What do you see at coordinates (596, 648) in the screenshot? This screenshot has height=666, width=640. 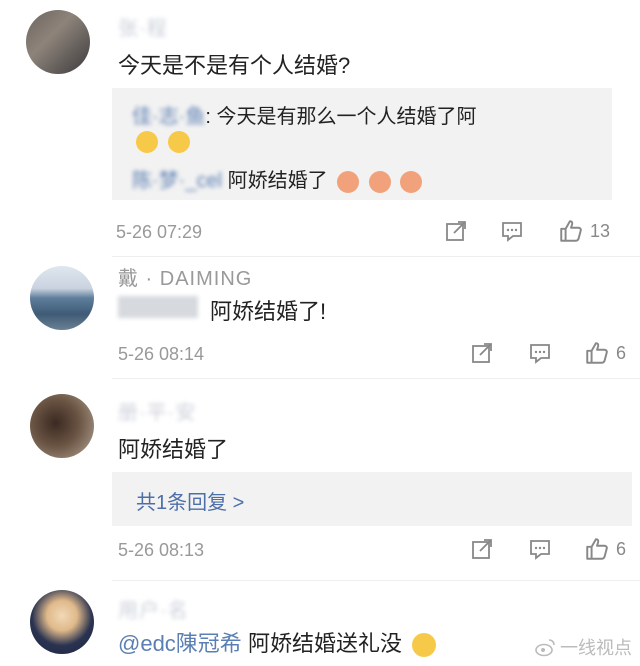 I see `watermark-text: 一线视点` at bounding box center [596, 648].